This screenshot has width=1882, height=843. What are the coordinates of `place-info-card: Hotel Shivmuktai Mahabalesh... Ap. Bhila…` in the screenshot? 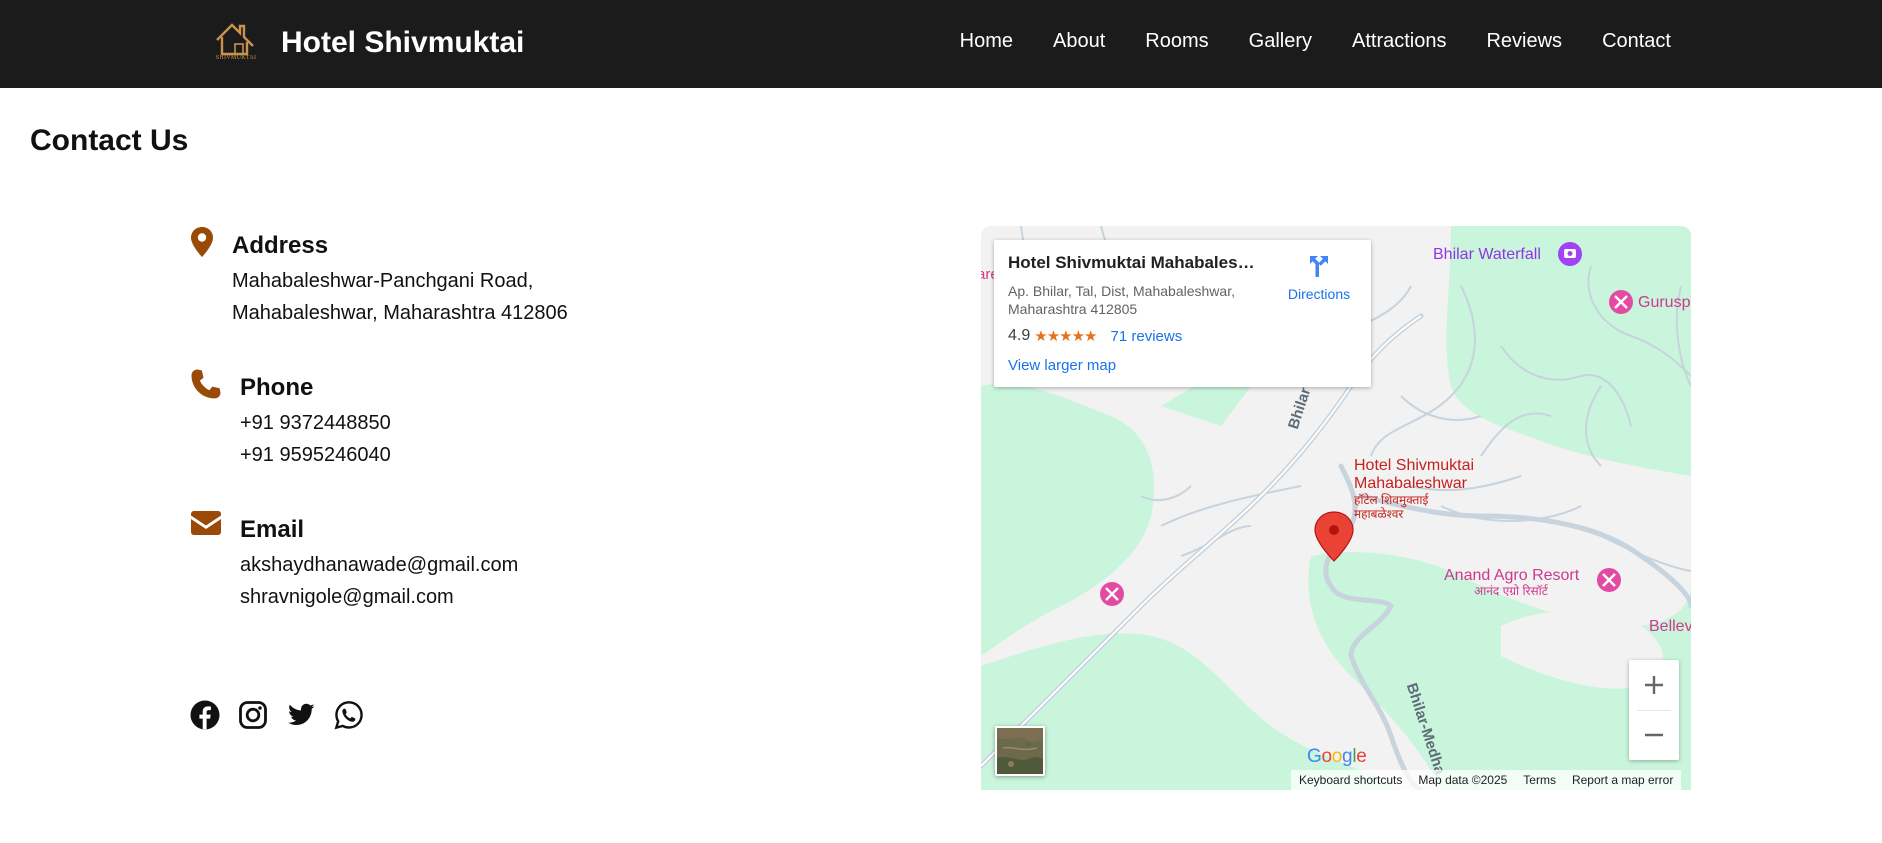 It's located at (1182, 313).